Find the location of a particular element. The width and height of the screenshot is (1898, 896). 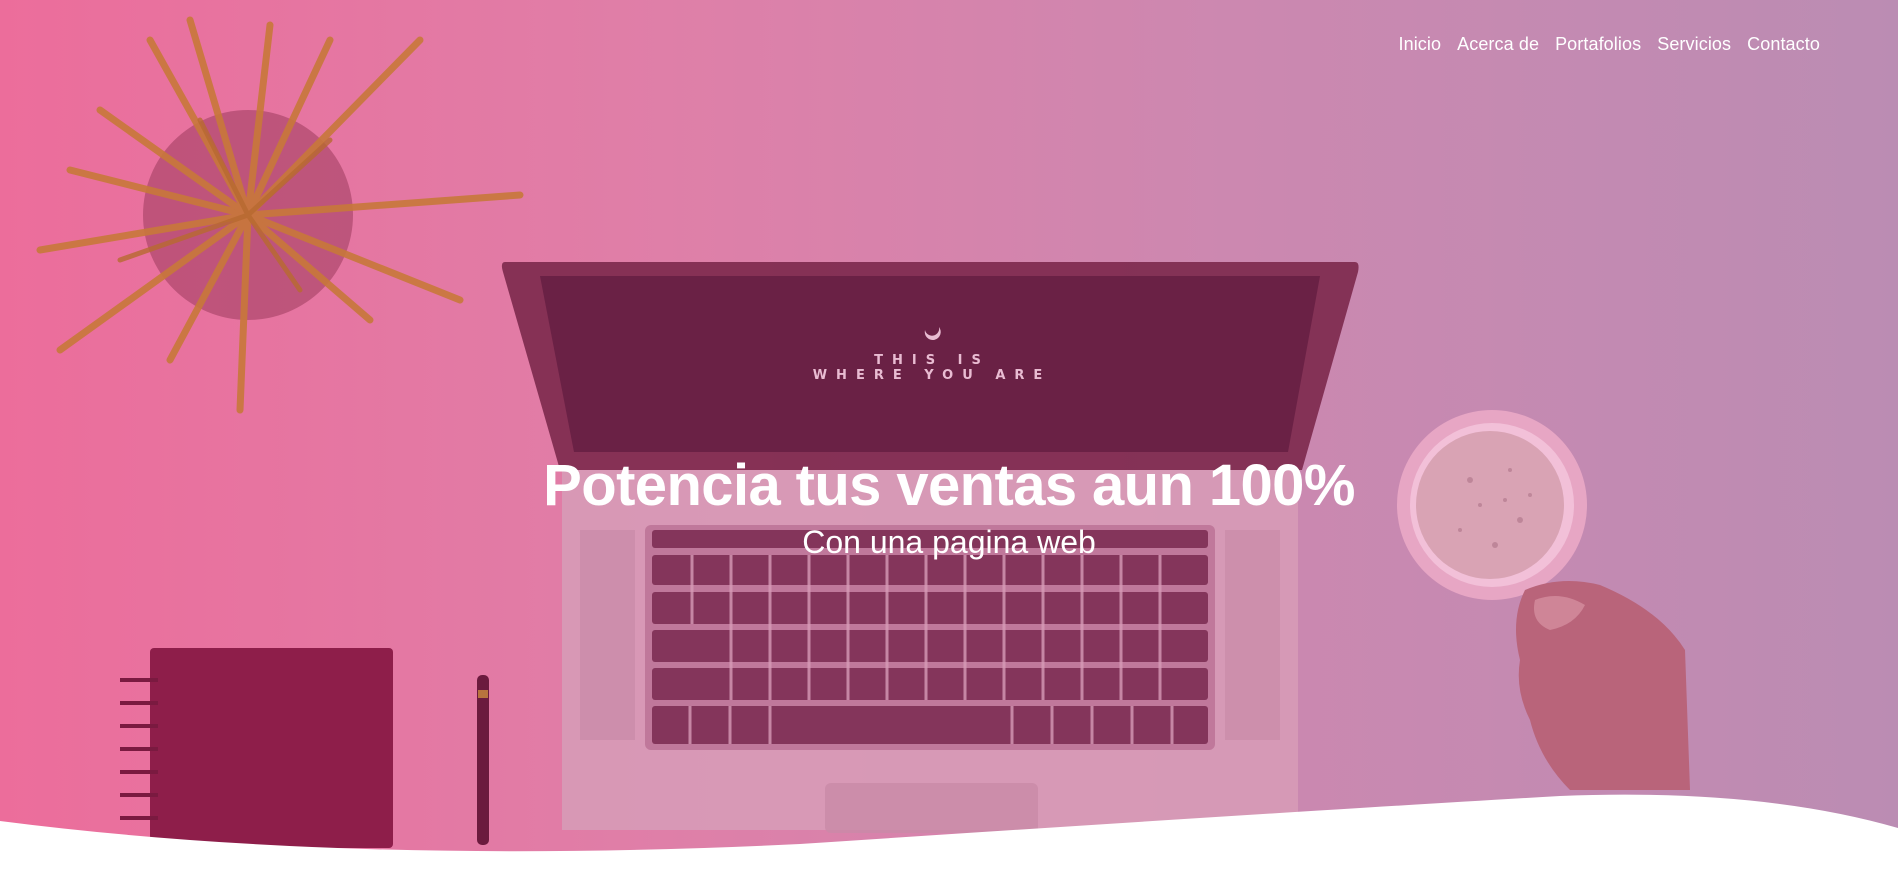

nav-link-contacto: Contacto is located at coordinates (1783, 44).